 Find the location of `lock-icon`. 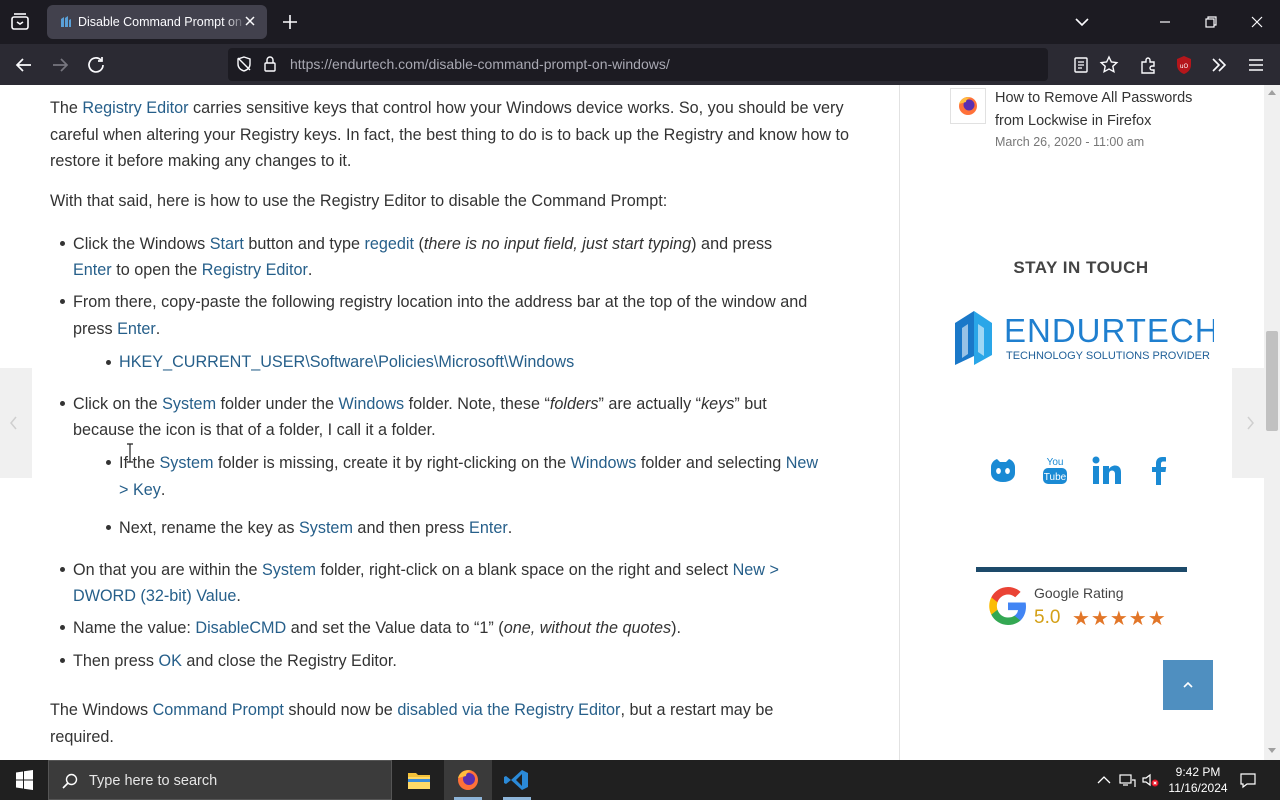

lock-icon is located at coordinates (270, 66).